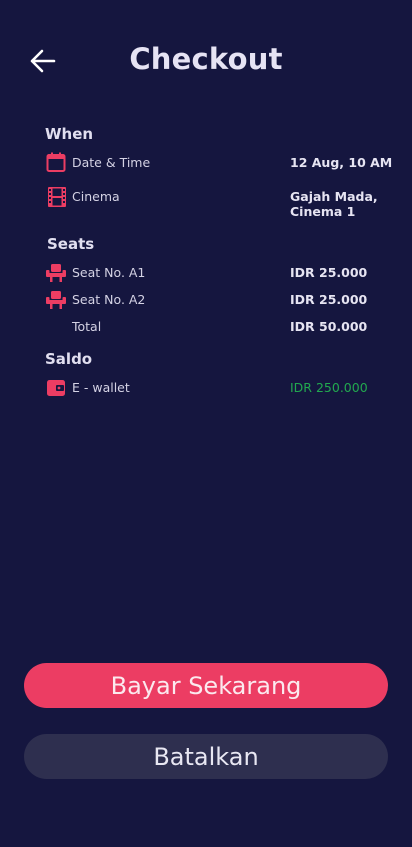 The image size is (412, 847). I want to click on header: Checkout, so click(206, 60).